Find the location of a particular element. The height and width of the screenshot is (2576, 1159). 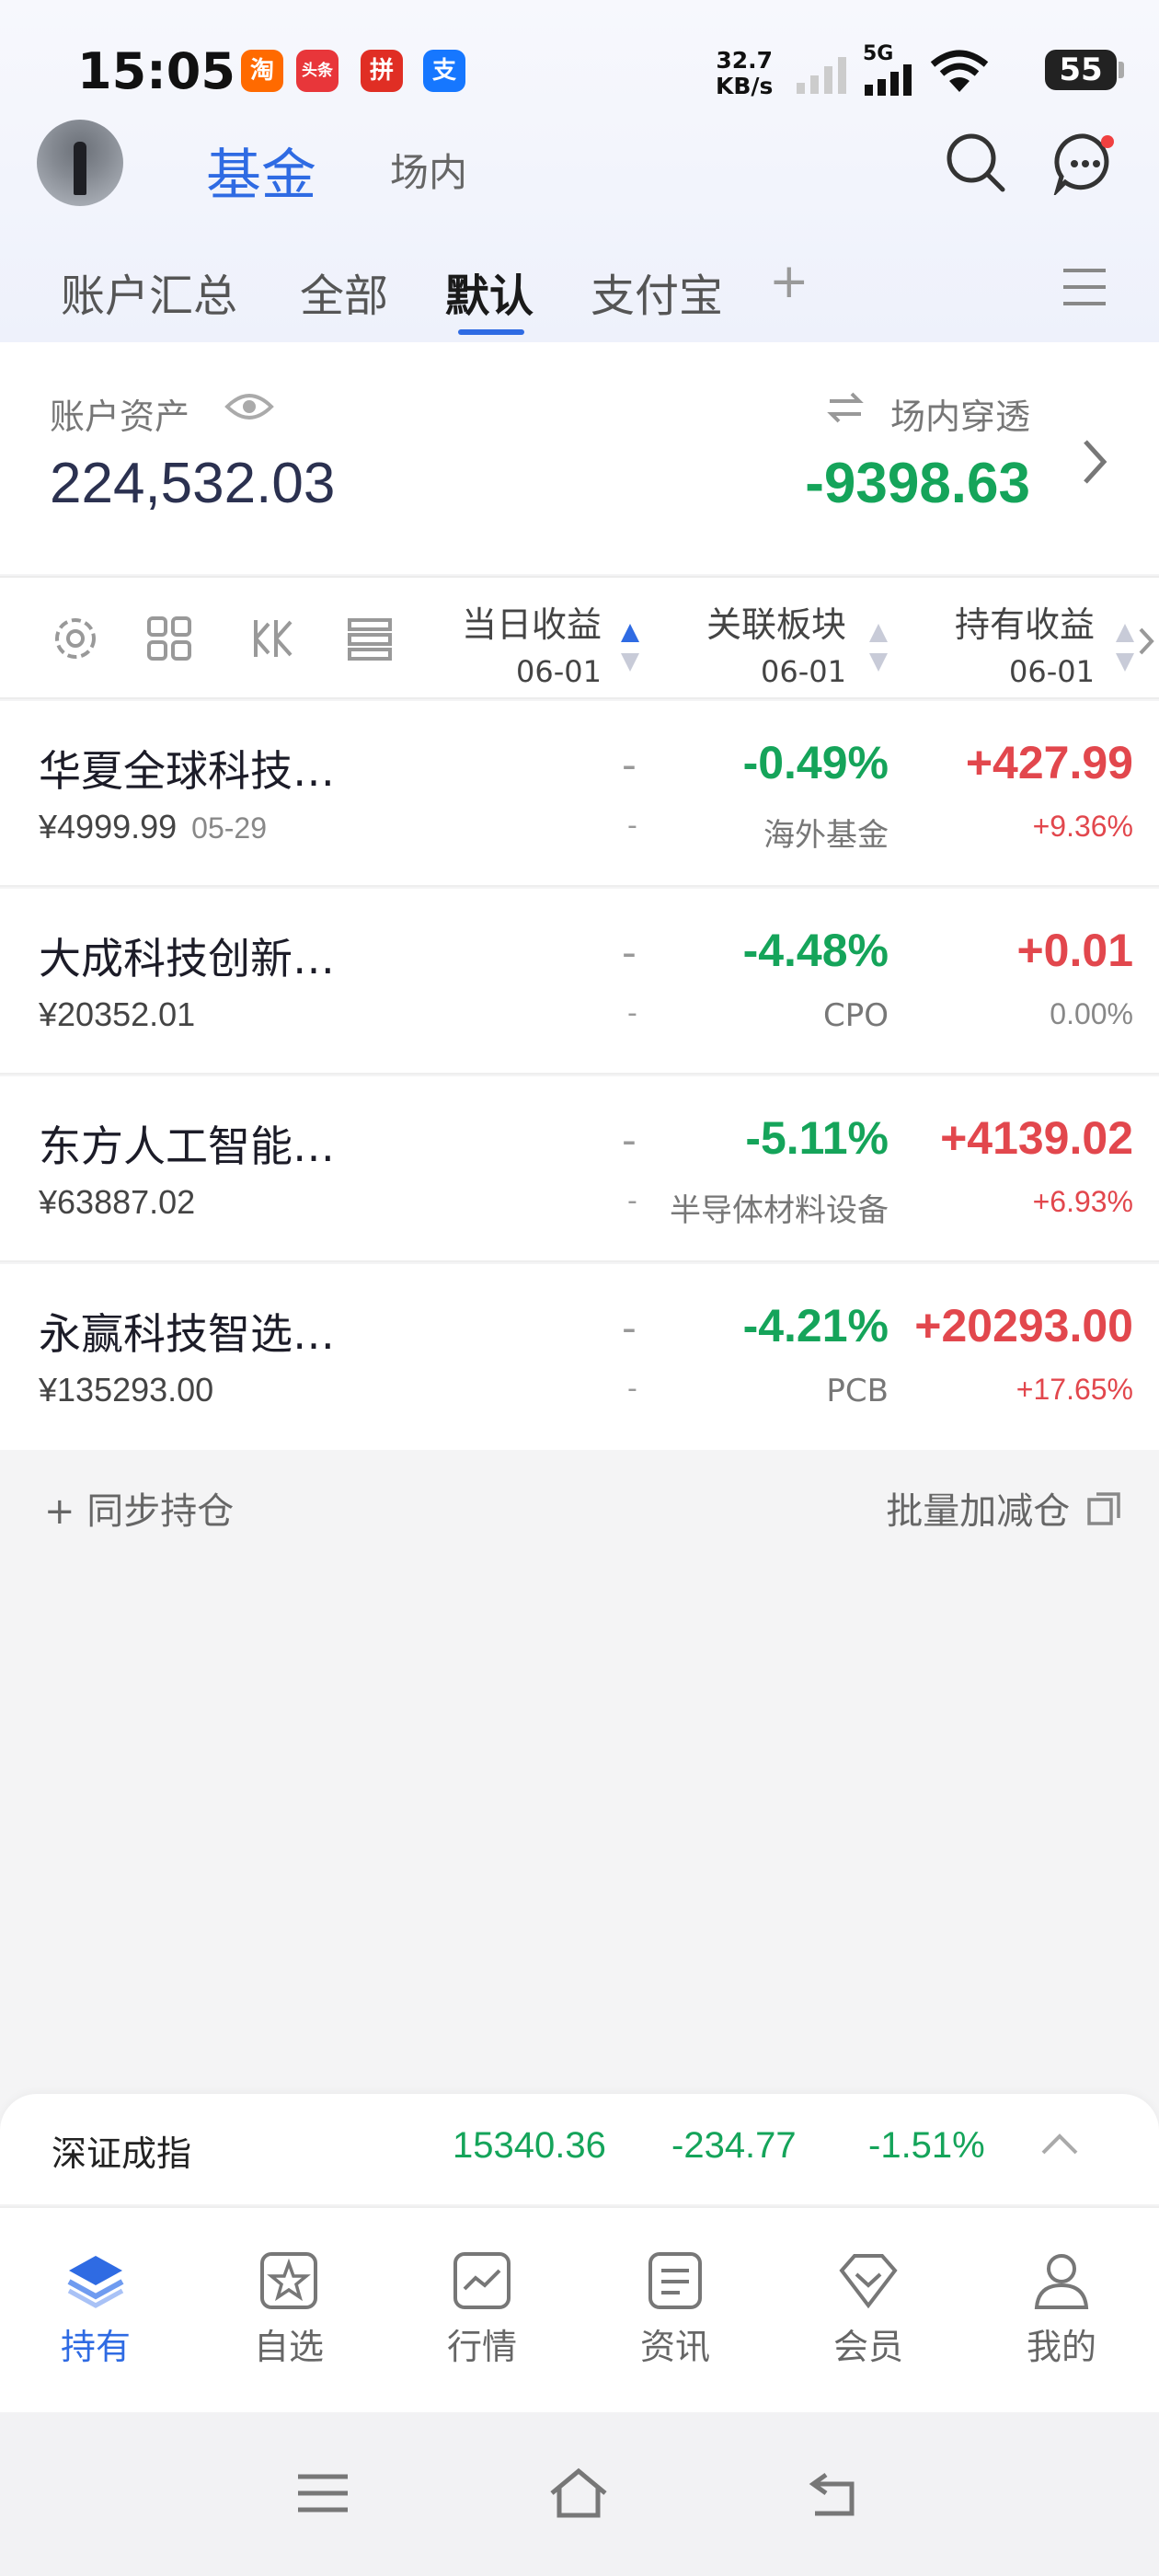

tab-all: 全部 is located at coordinates (344, 291).